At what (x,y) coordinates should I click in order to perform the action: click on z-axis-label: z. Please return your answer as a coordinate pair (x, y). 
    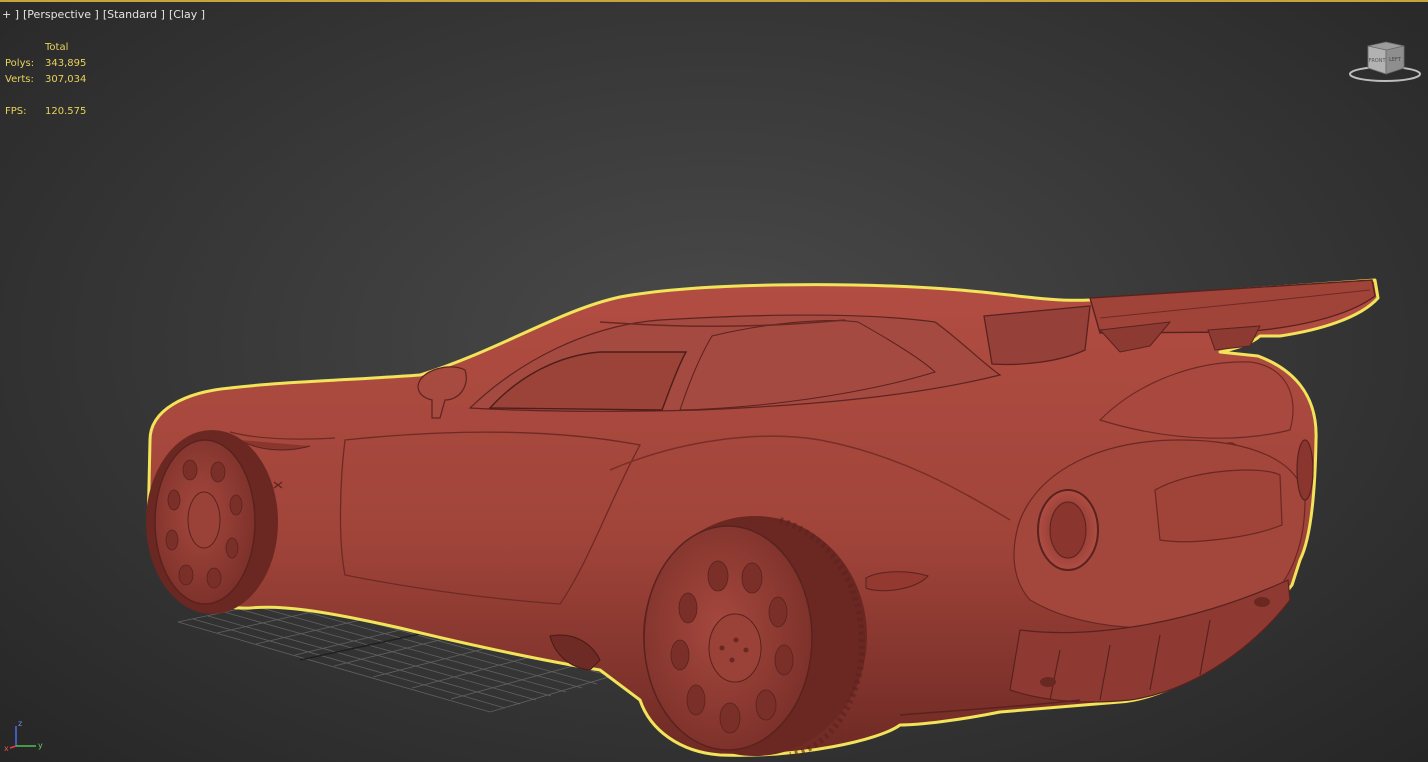
    Looking at the image, I should click on (20, 723).